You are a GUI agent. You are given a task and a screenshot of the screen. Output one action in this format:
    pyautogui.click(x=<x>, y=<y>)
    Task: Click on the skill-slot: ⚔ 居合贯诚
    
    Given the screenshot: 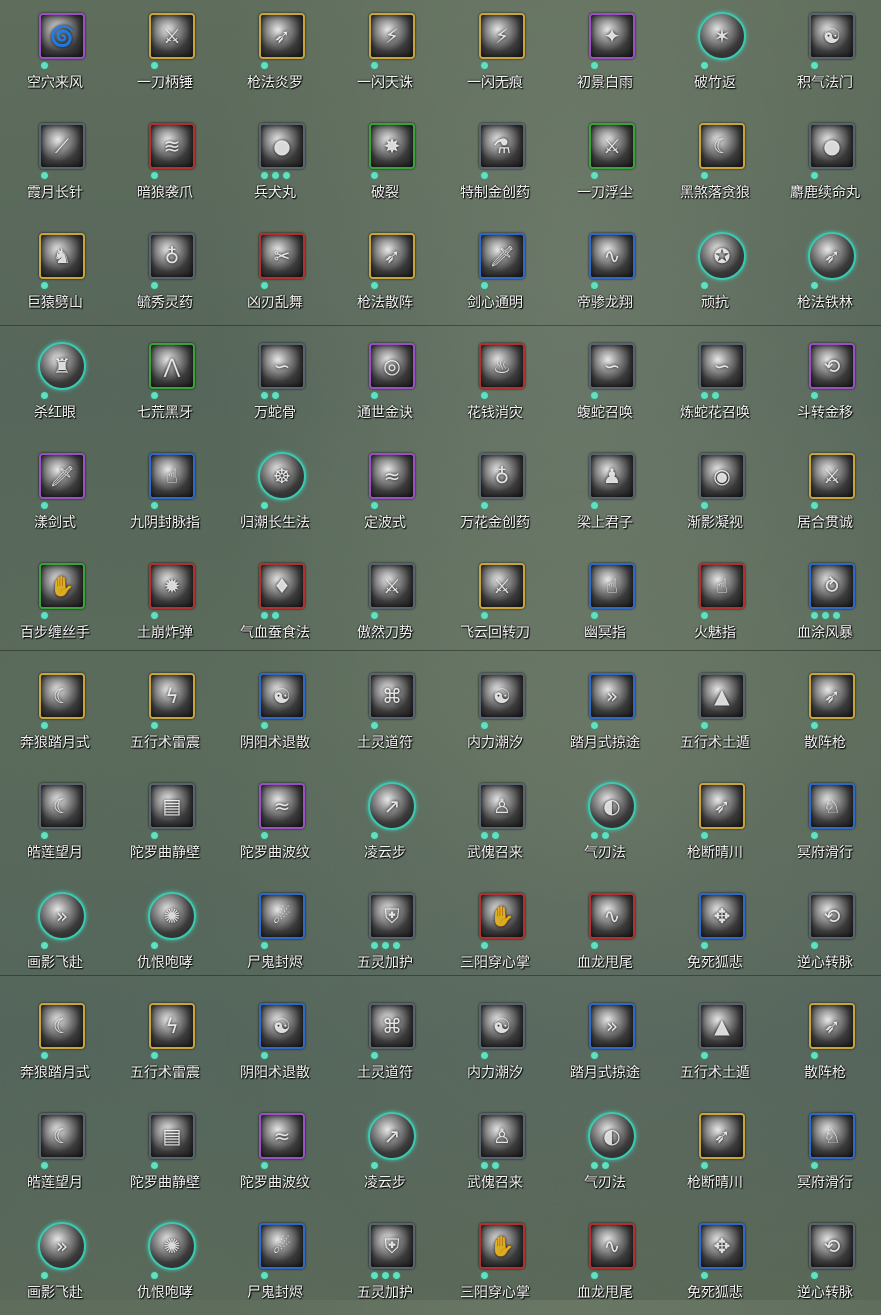 What is the action you would take?
    pyautogui.click(x=825, y=492)
    